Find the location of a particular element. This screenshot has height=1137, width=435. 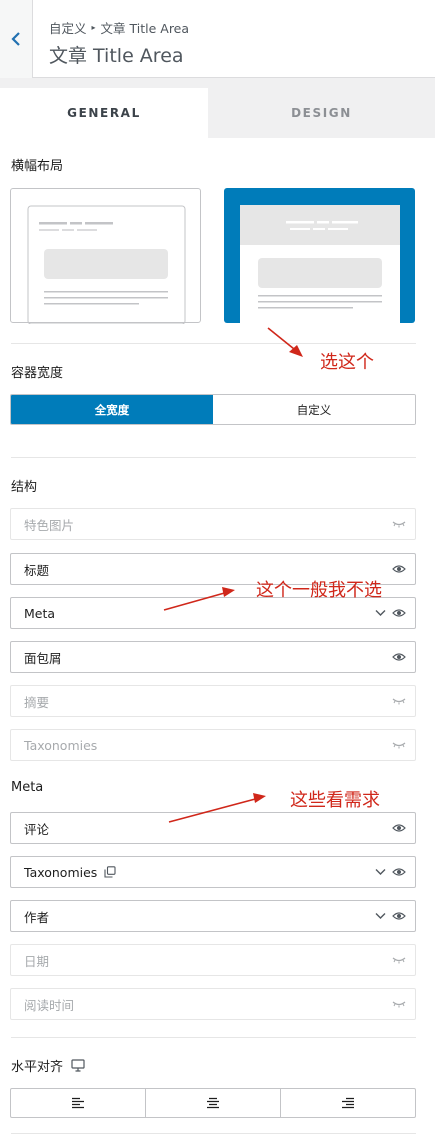

container-width-toggle: 全宽度 自定义 is located at coordinates (213, 409).